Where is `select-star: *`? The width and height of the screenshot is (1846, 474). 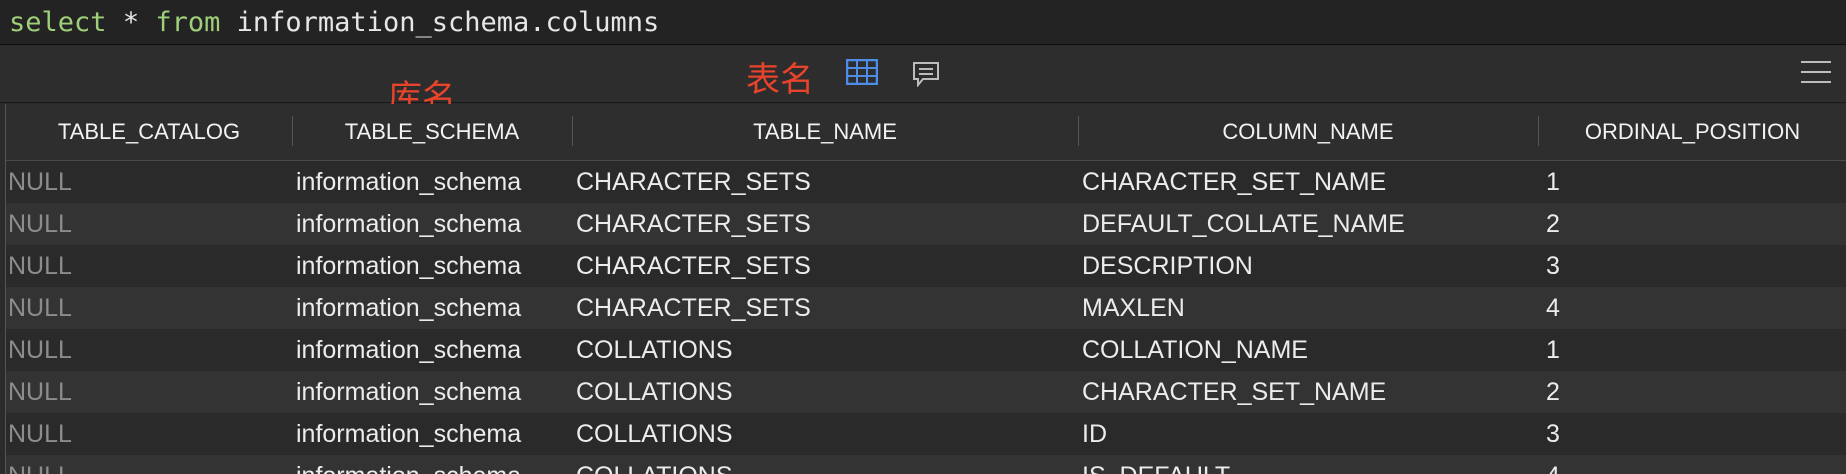 select-star: * is located at coordinates (131, 22).